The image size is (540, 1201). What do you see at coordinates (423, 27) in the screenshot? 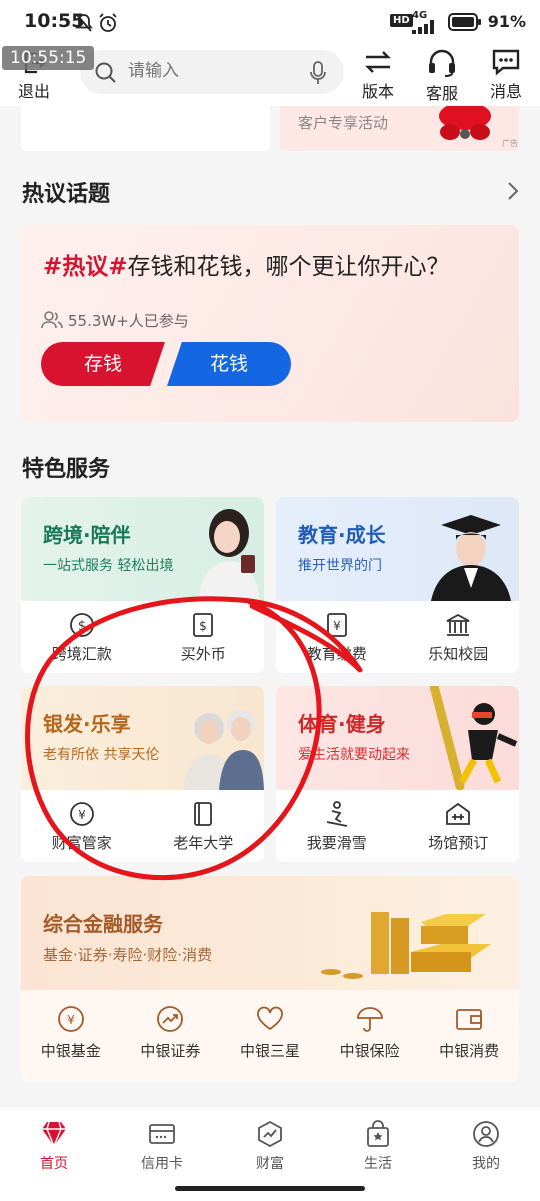
I see `signal-icon` at bounding box center [423, 27].